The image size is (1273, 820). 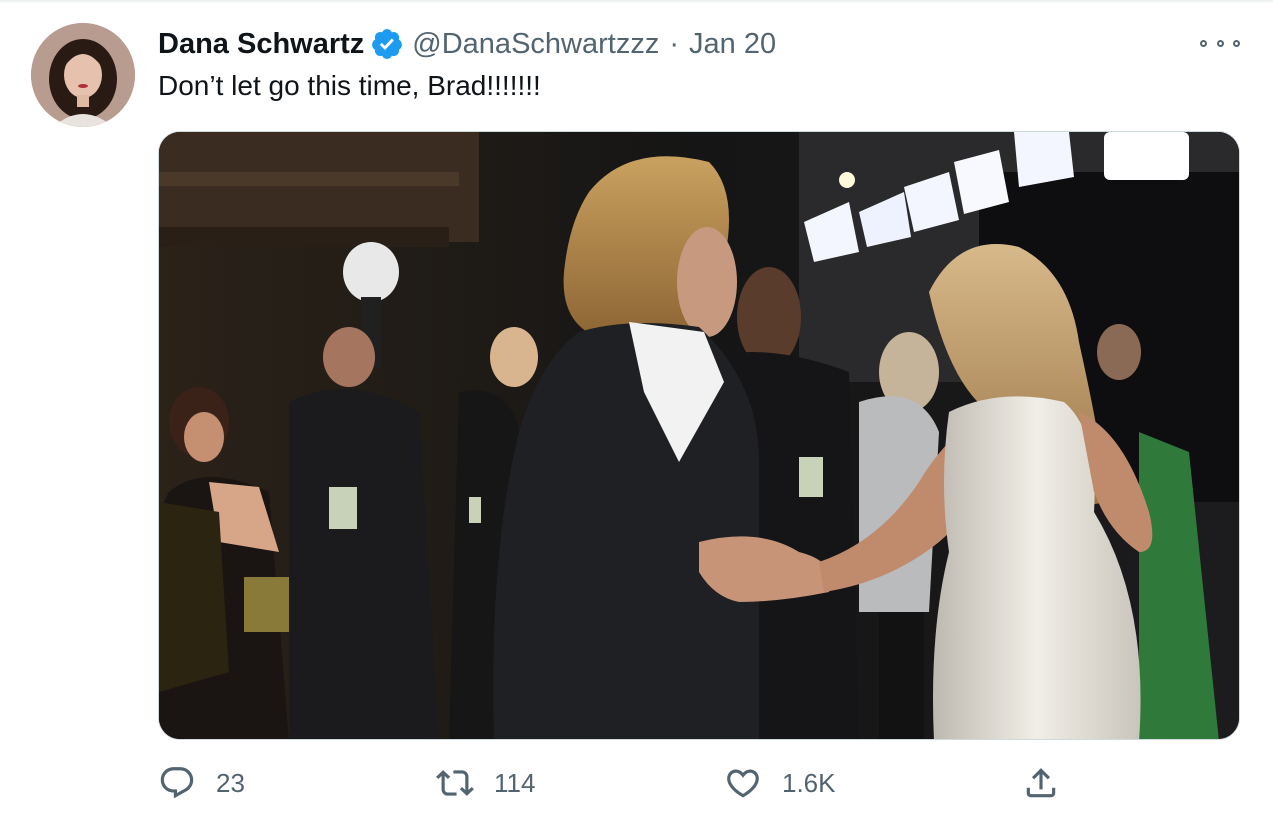 I want to click on avatar, so click(x=83, y=75).